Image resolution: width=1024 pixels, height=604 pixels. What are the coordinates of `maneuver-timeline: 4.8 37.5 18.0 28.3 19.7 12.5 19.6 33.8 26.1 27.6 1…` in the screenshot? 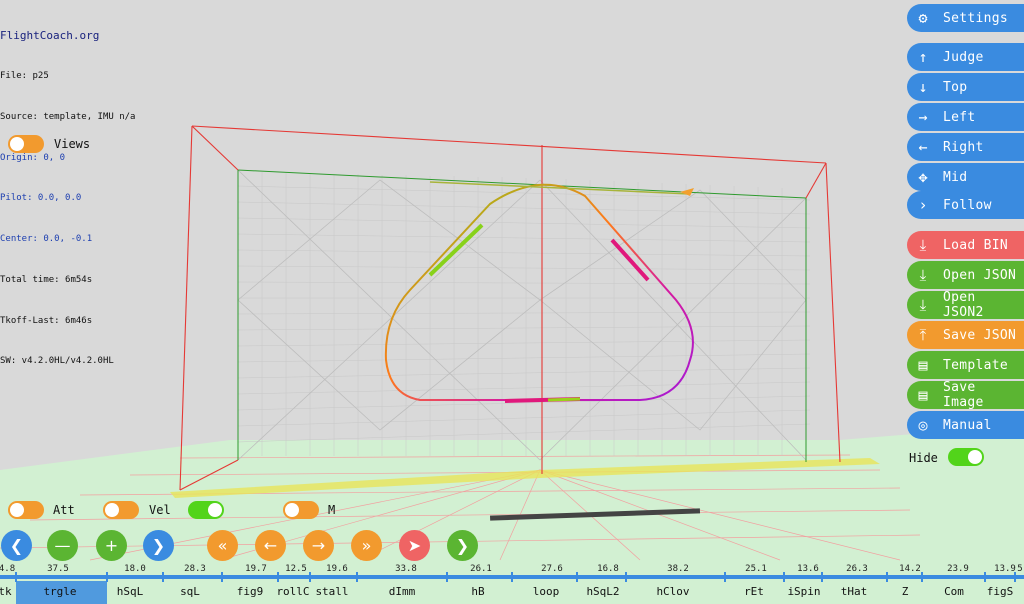 It's located at (512, 584).